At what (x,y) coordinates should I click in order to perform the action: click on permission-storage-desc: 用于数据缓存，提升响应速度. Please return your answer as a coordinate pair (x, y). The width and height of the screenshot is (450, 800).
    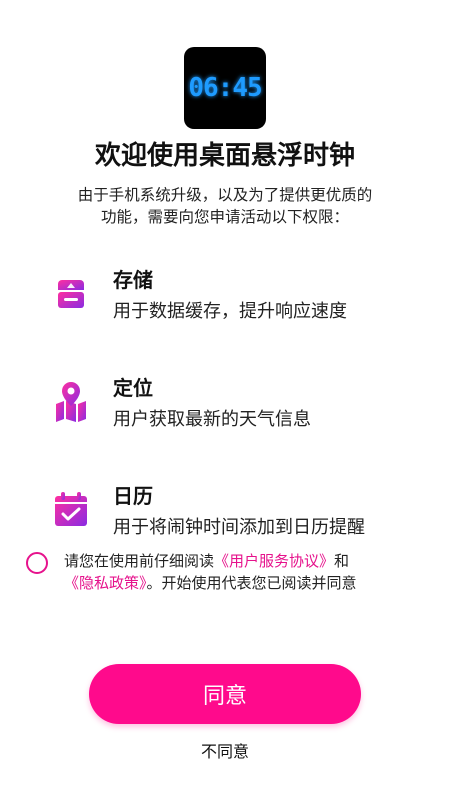
    Looking at the image, I should click on (230, 311).